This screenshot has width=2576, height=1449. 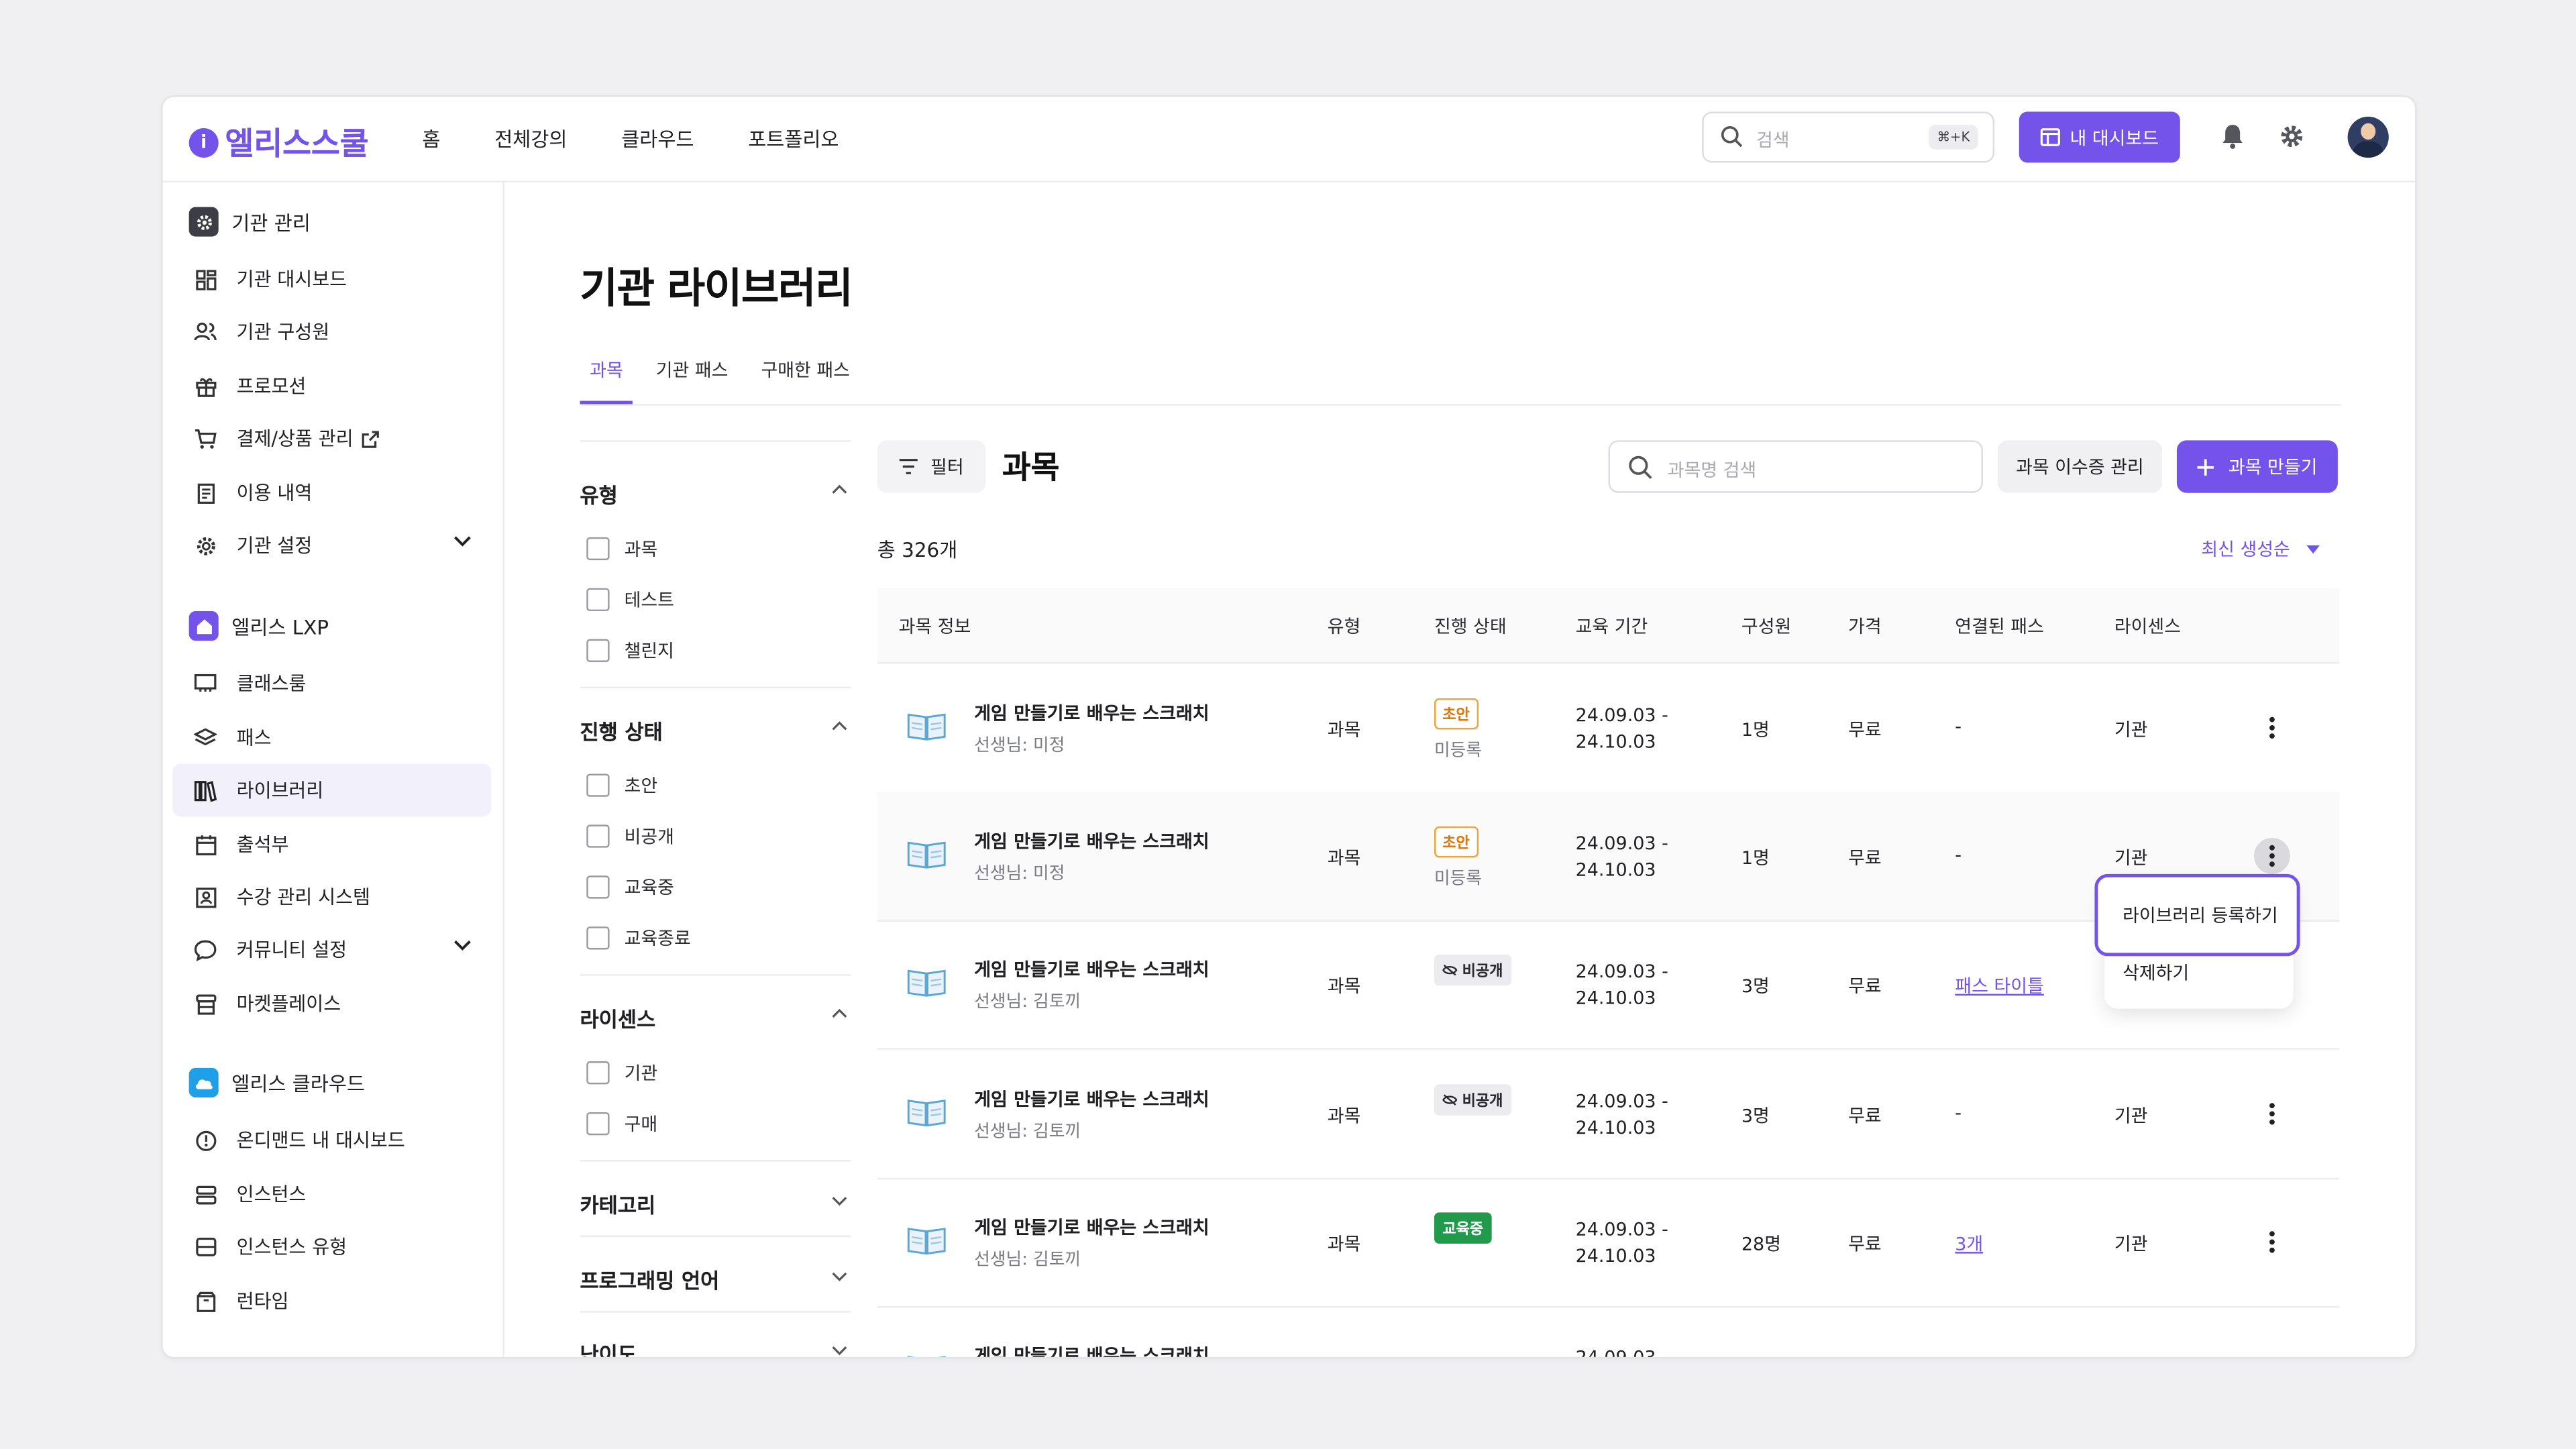 What do you see at coordinates (1472, 970) in the screenshot?
I see `status-badge: 비공개` at bounding box center [1472, 970].